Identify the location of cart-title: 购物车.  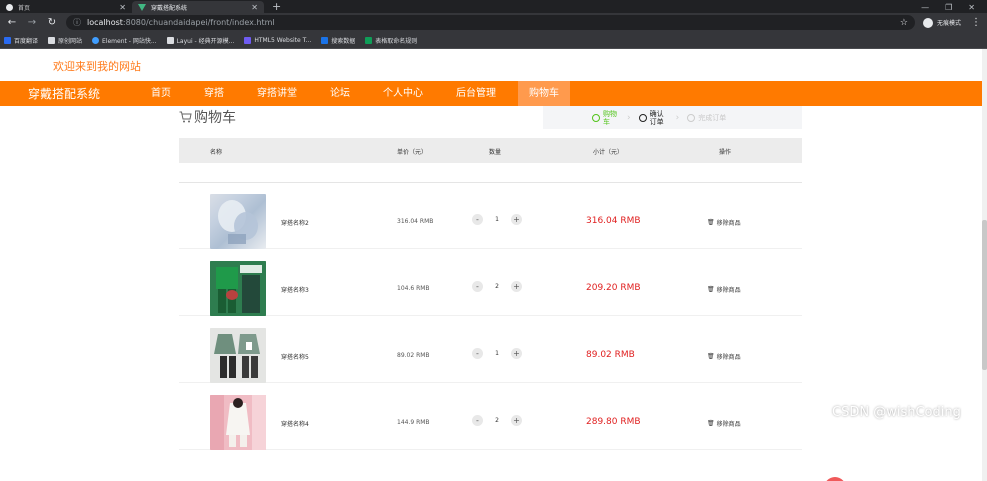
(207, 117).